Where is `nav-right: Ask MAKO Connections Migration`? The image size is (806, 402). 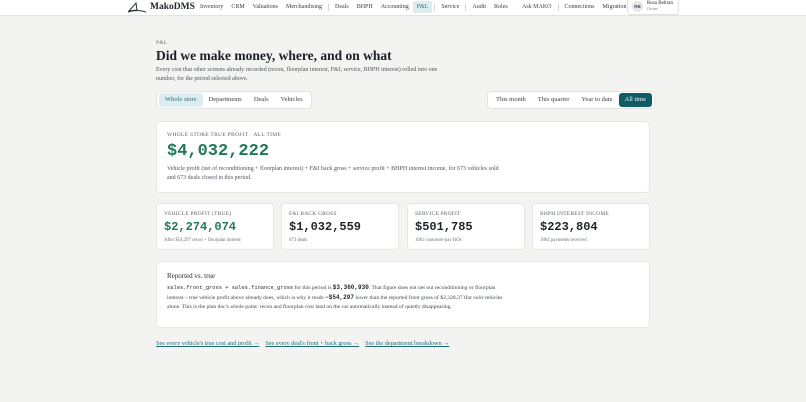
nav-right: Ask MAKO Connections Migration is located at coordinates (574, 7).